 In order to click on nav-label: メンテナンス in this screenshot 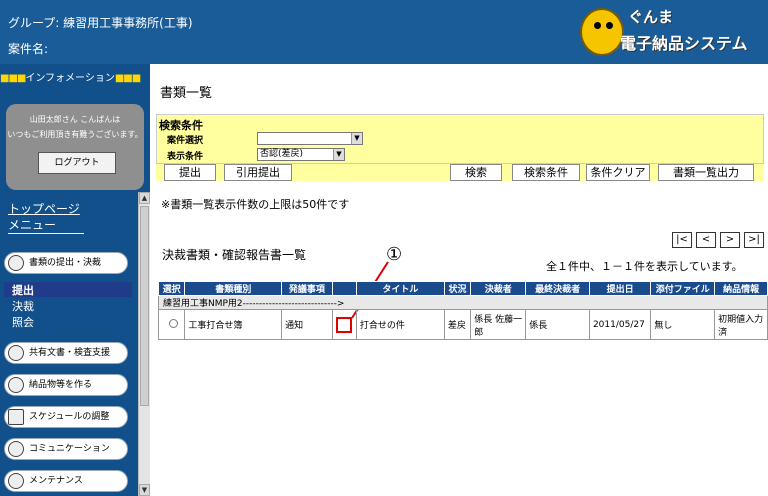, I will do `click(56, 481)`.